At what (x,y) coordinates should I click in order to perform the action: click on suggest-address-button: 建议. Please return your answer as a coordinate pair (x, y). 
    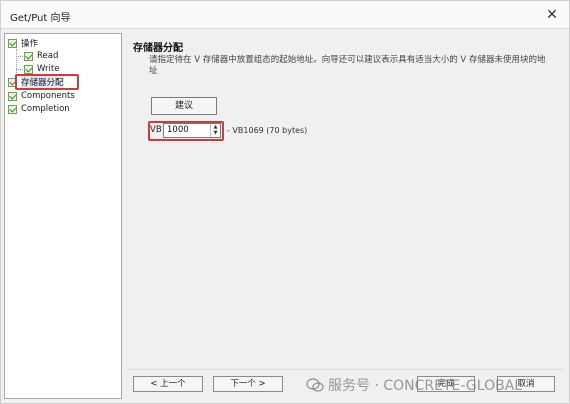
    Looking at the image, I should click on (184, 106).